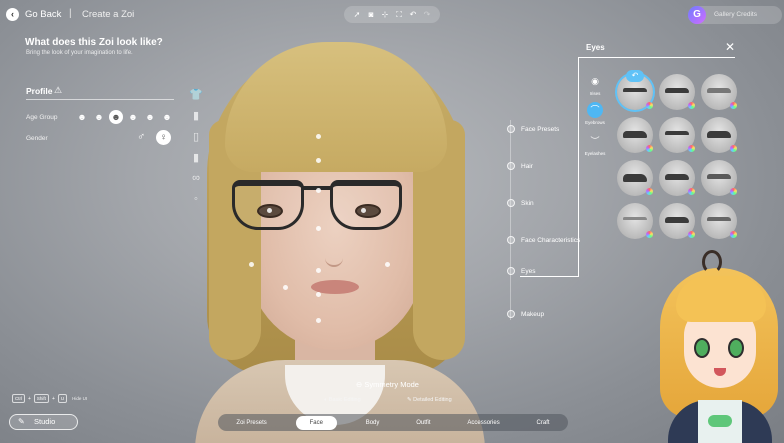  Describe the element at coordinates (373, 423) in the screenshot. I see `tab-body: Body` at that location.